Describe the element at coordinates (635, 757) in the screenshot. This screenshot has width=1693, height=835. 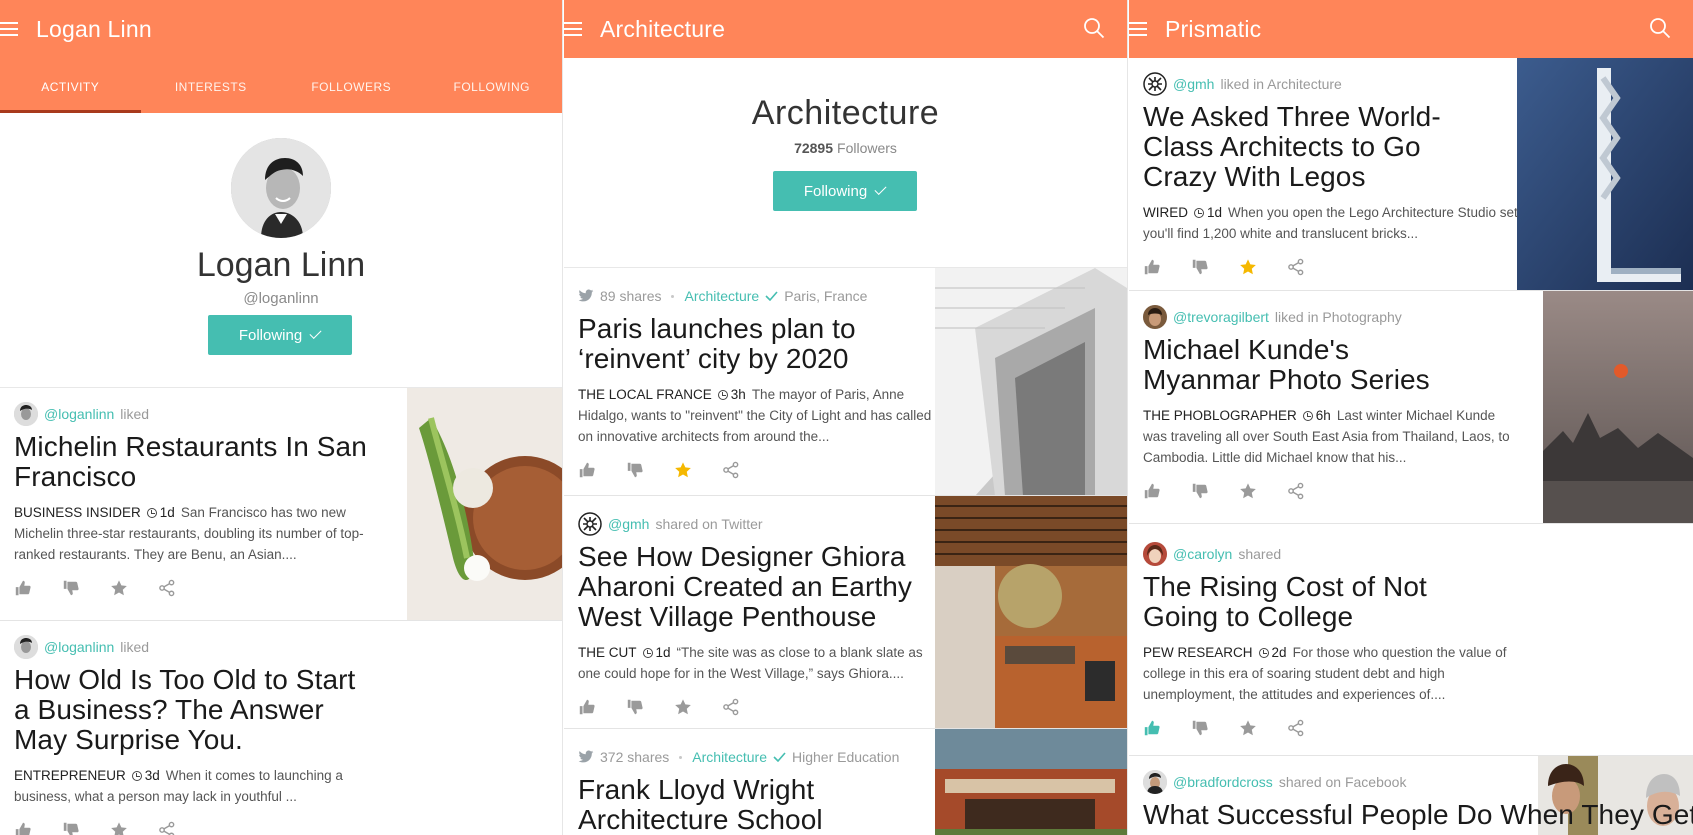
I see `share-count: 372 shares` at that location.